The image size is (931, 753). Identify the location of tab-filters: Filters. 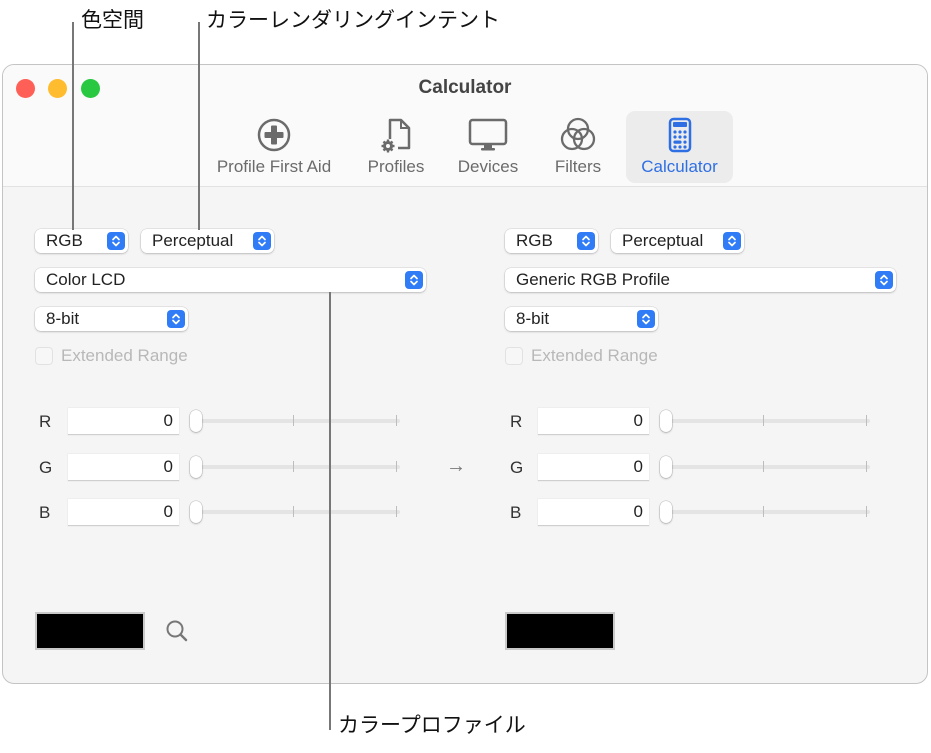
(578, 147).